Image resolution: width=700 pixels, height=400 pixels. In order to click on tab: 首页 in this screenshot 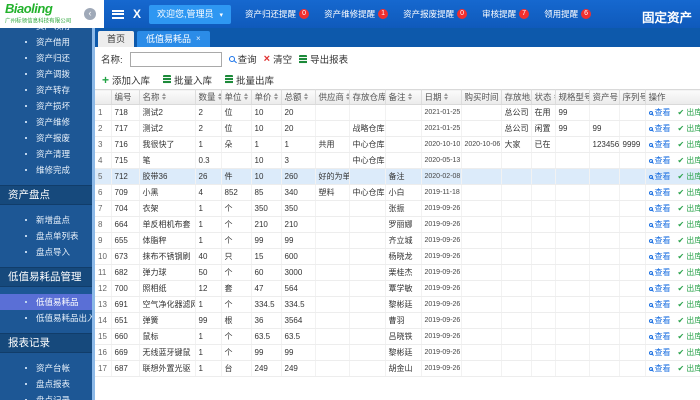, I will do `click(116, 39)`.